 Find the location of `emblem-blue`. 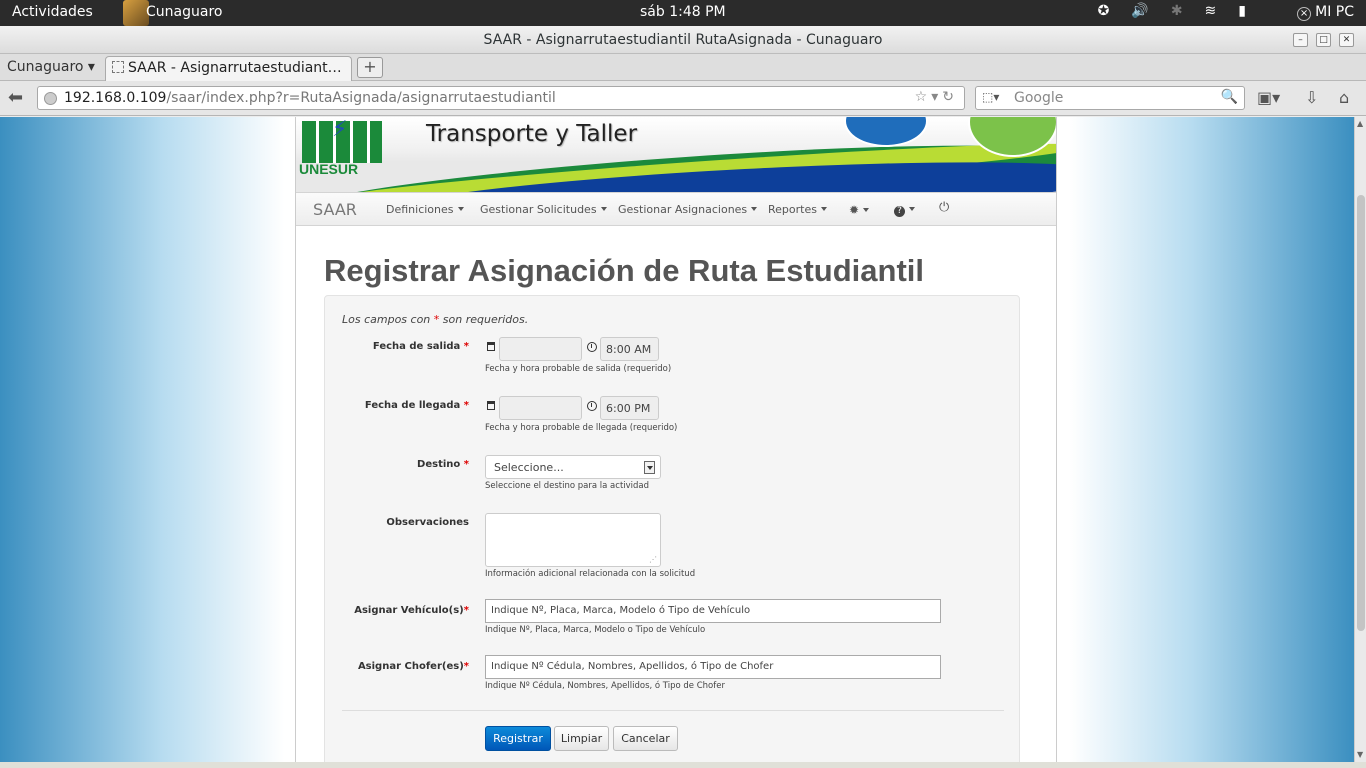

emblem-blue is located at coordinates (886, 132).